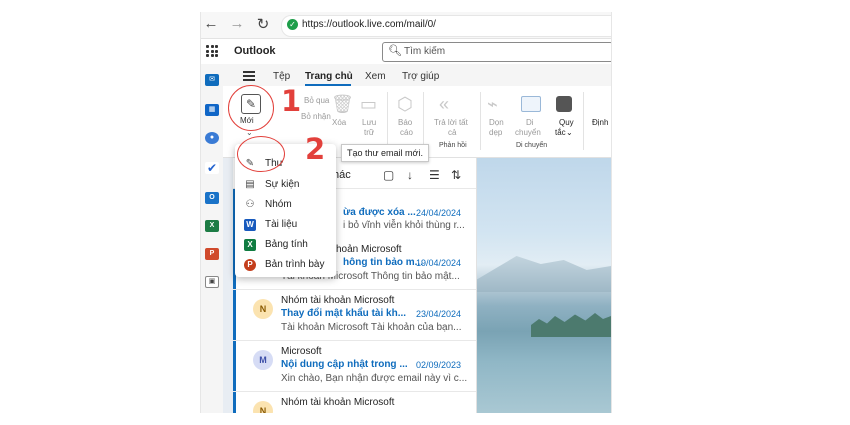 This screenshot has height=425, width=850. Describe the element at coordinates (439, 213) in the screenshot. I see `message-date: 24/04/2024` at that location.